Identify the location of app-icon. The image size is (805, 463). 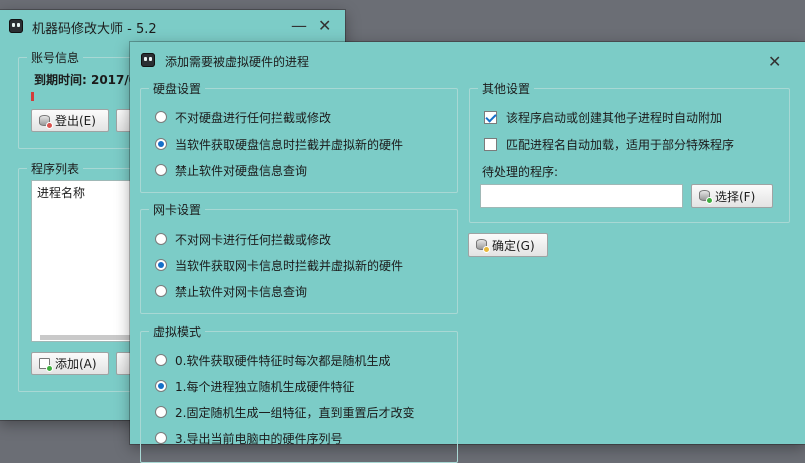
(16, 26).